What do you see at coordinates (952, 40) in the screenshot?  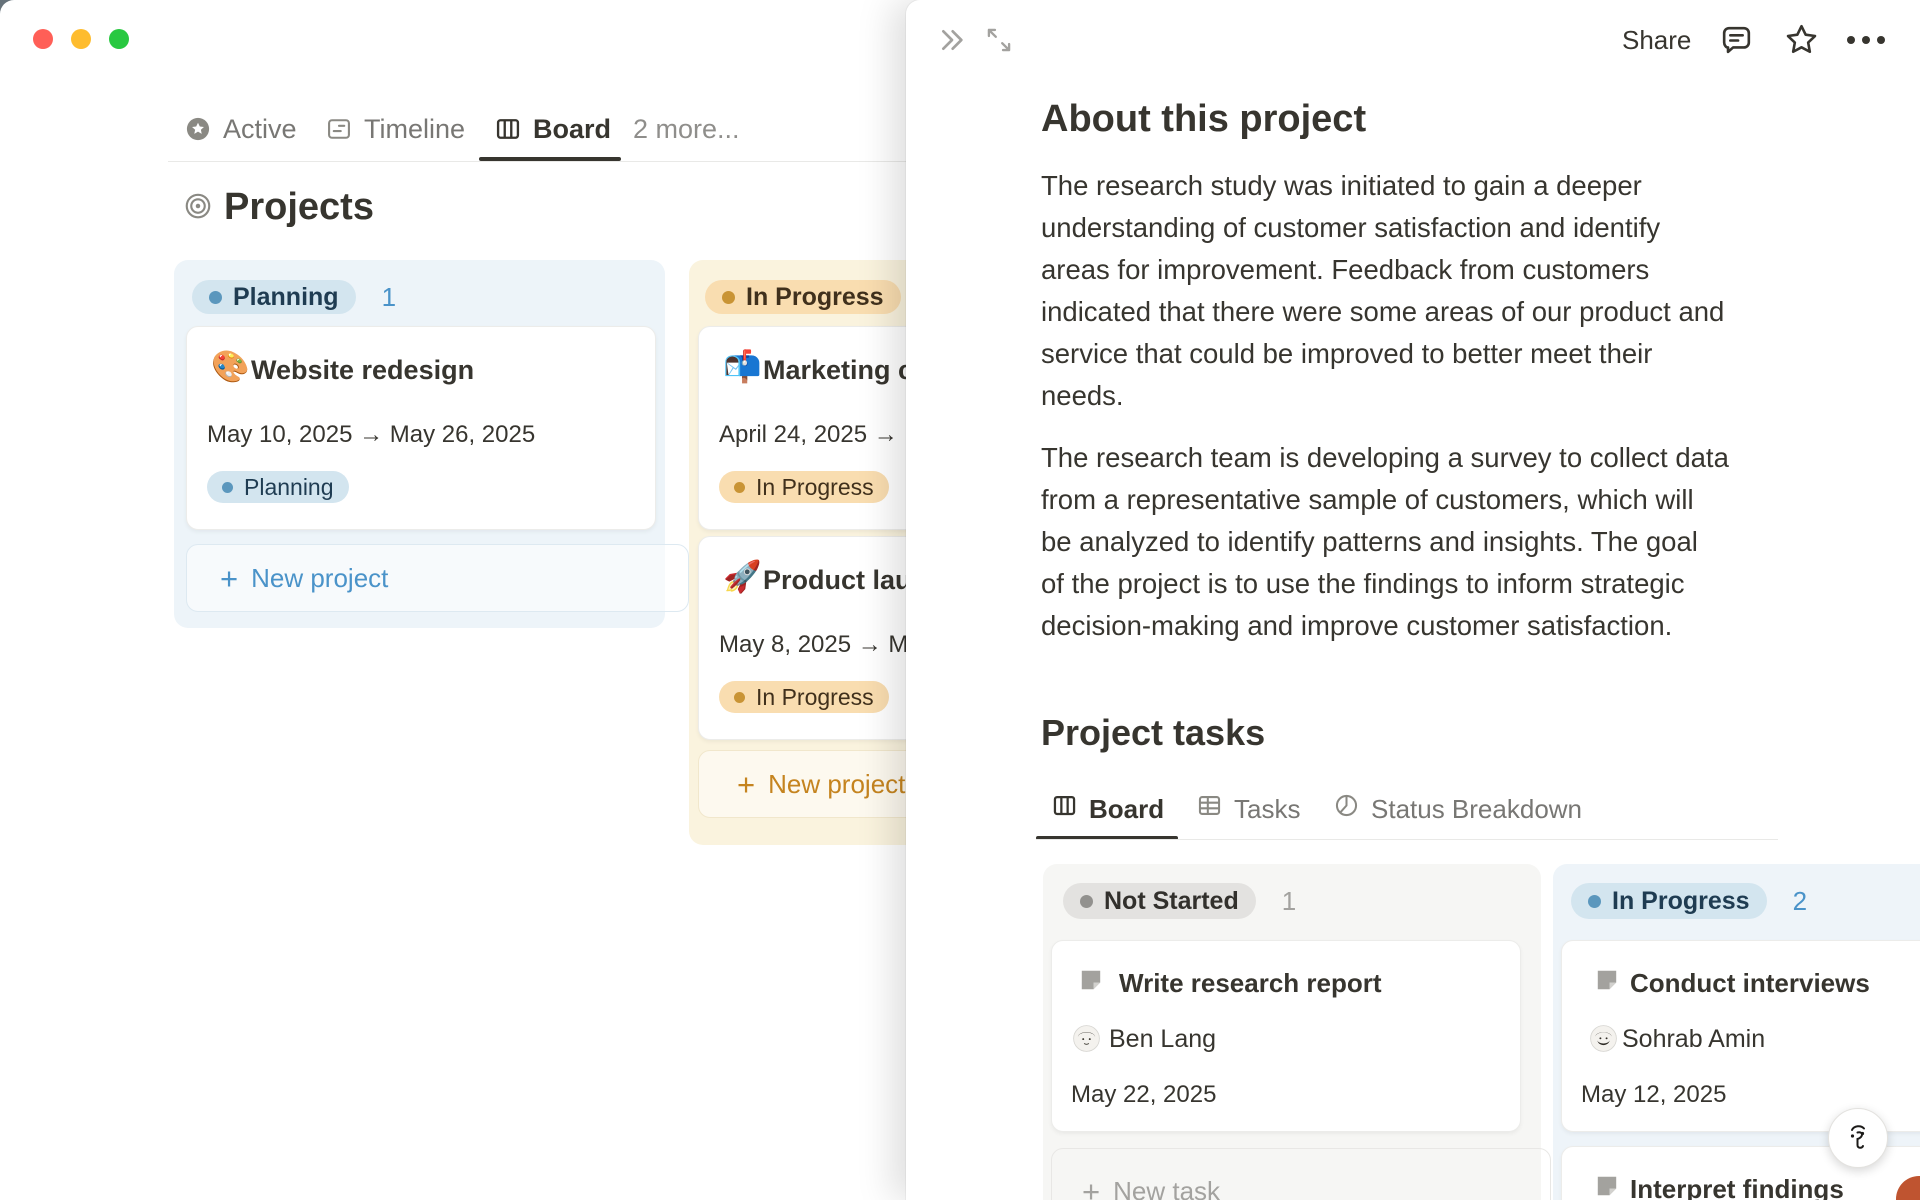 I see `double-chevron-right-icon` at bounding box center [952, 40].